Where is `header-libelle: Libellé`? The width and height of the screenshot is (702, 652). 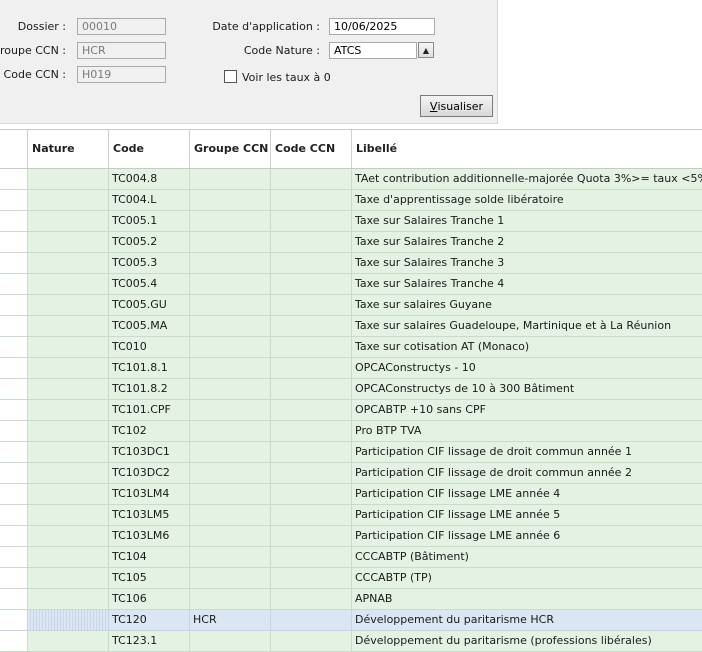 header-libelle: Libellé is located at coordinates (527, 149).